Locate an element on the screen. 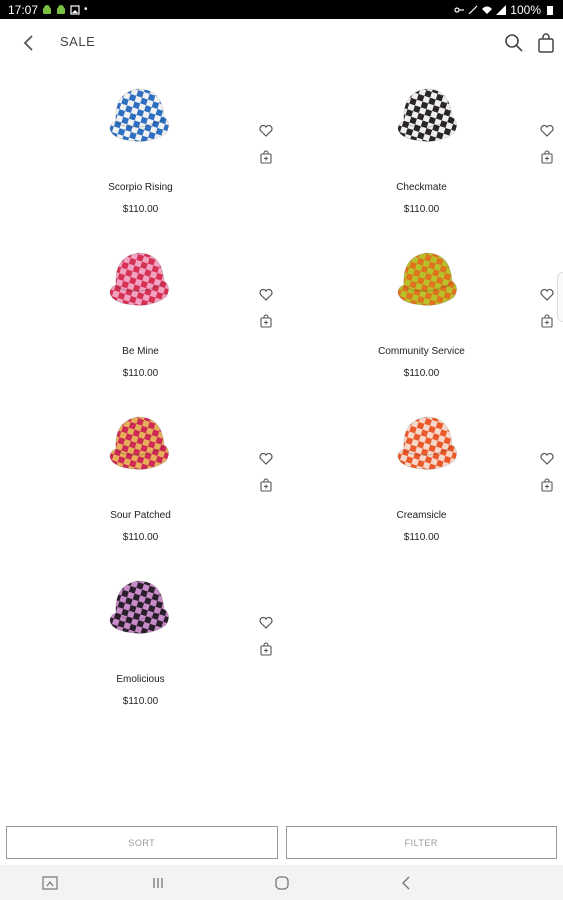 The height and width of the screenshot is (900, 563). product-name: Creamsicle is located at coordinates (421, 515).